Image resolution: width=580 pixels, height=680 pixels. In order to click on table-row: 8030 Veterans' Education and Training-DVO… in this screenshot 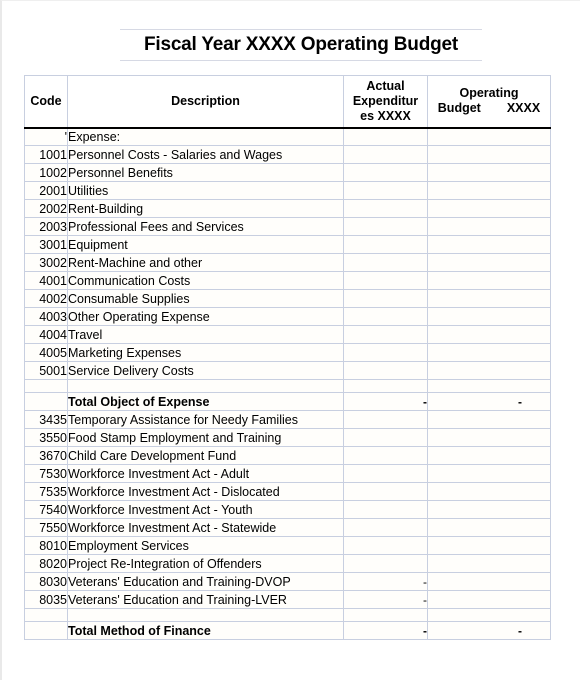, I will do `click(287, 581)`.